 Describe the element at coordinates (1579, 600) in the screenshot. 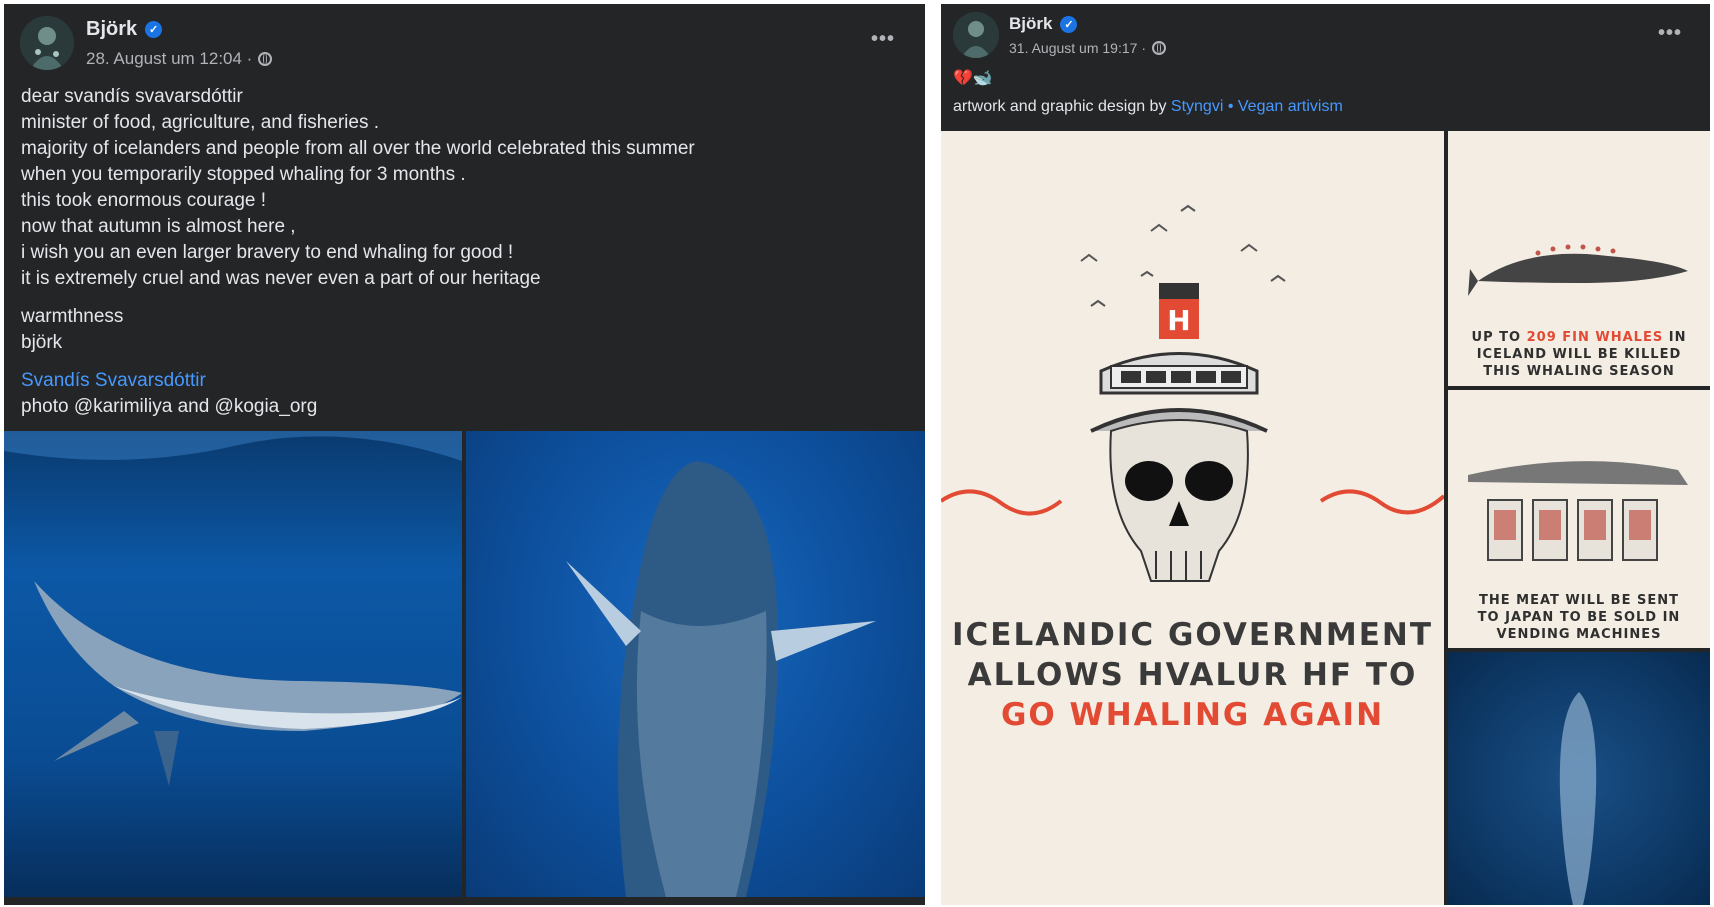

I see `tile2-line1: THE MEAT WILL BE SENT` at that location.